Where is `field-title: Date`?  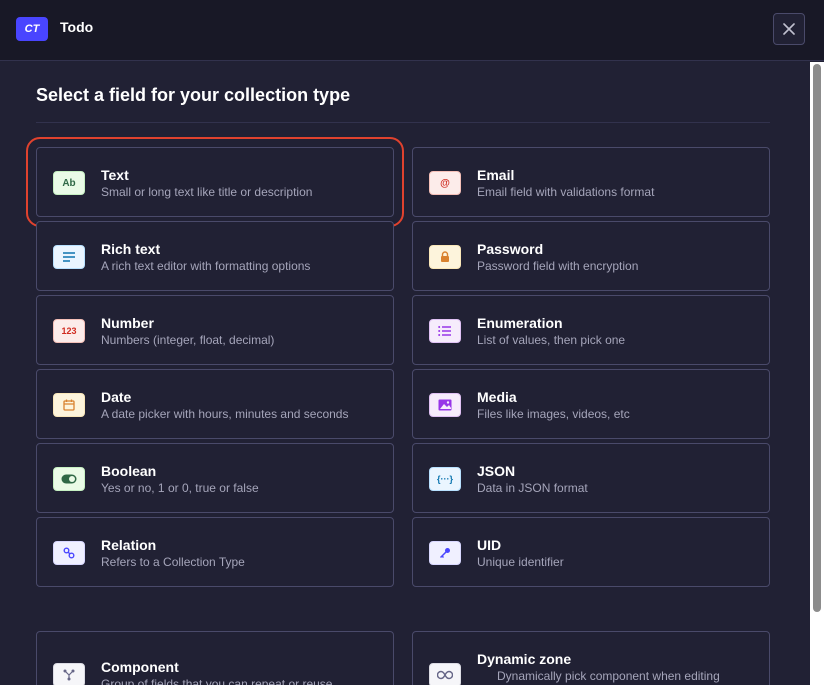
field-title: Date is located at coordinates (116, 397).